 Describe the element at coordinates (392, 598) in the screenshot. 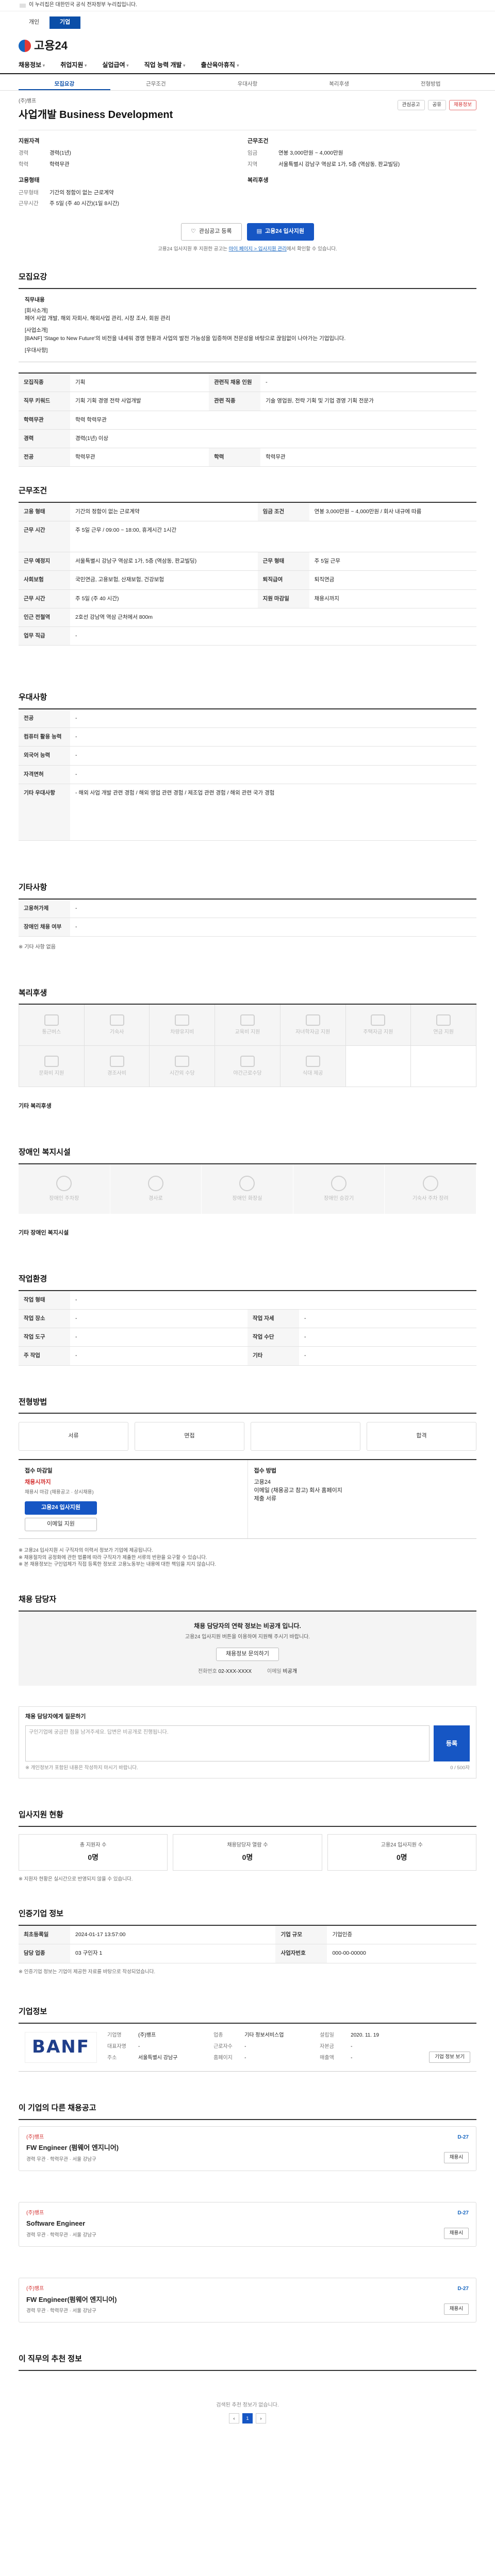

I see `cell-value: 채용시까지` at that location.